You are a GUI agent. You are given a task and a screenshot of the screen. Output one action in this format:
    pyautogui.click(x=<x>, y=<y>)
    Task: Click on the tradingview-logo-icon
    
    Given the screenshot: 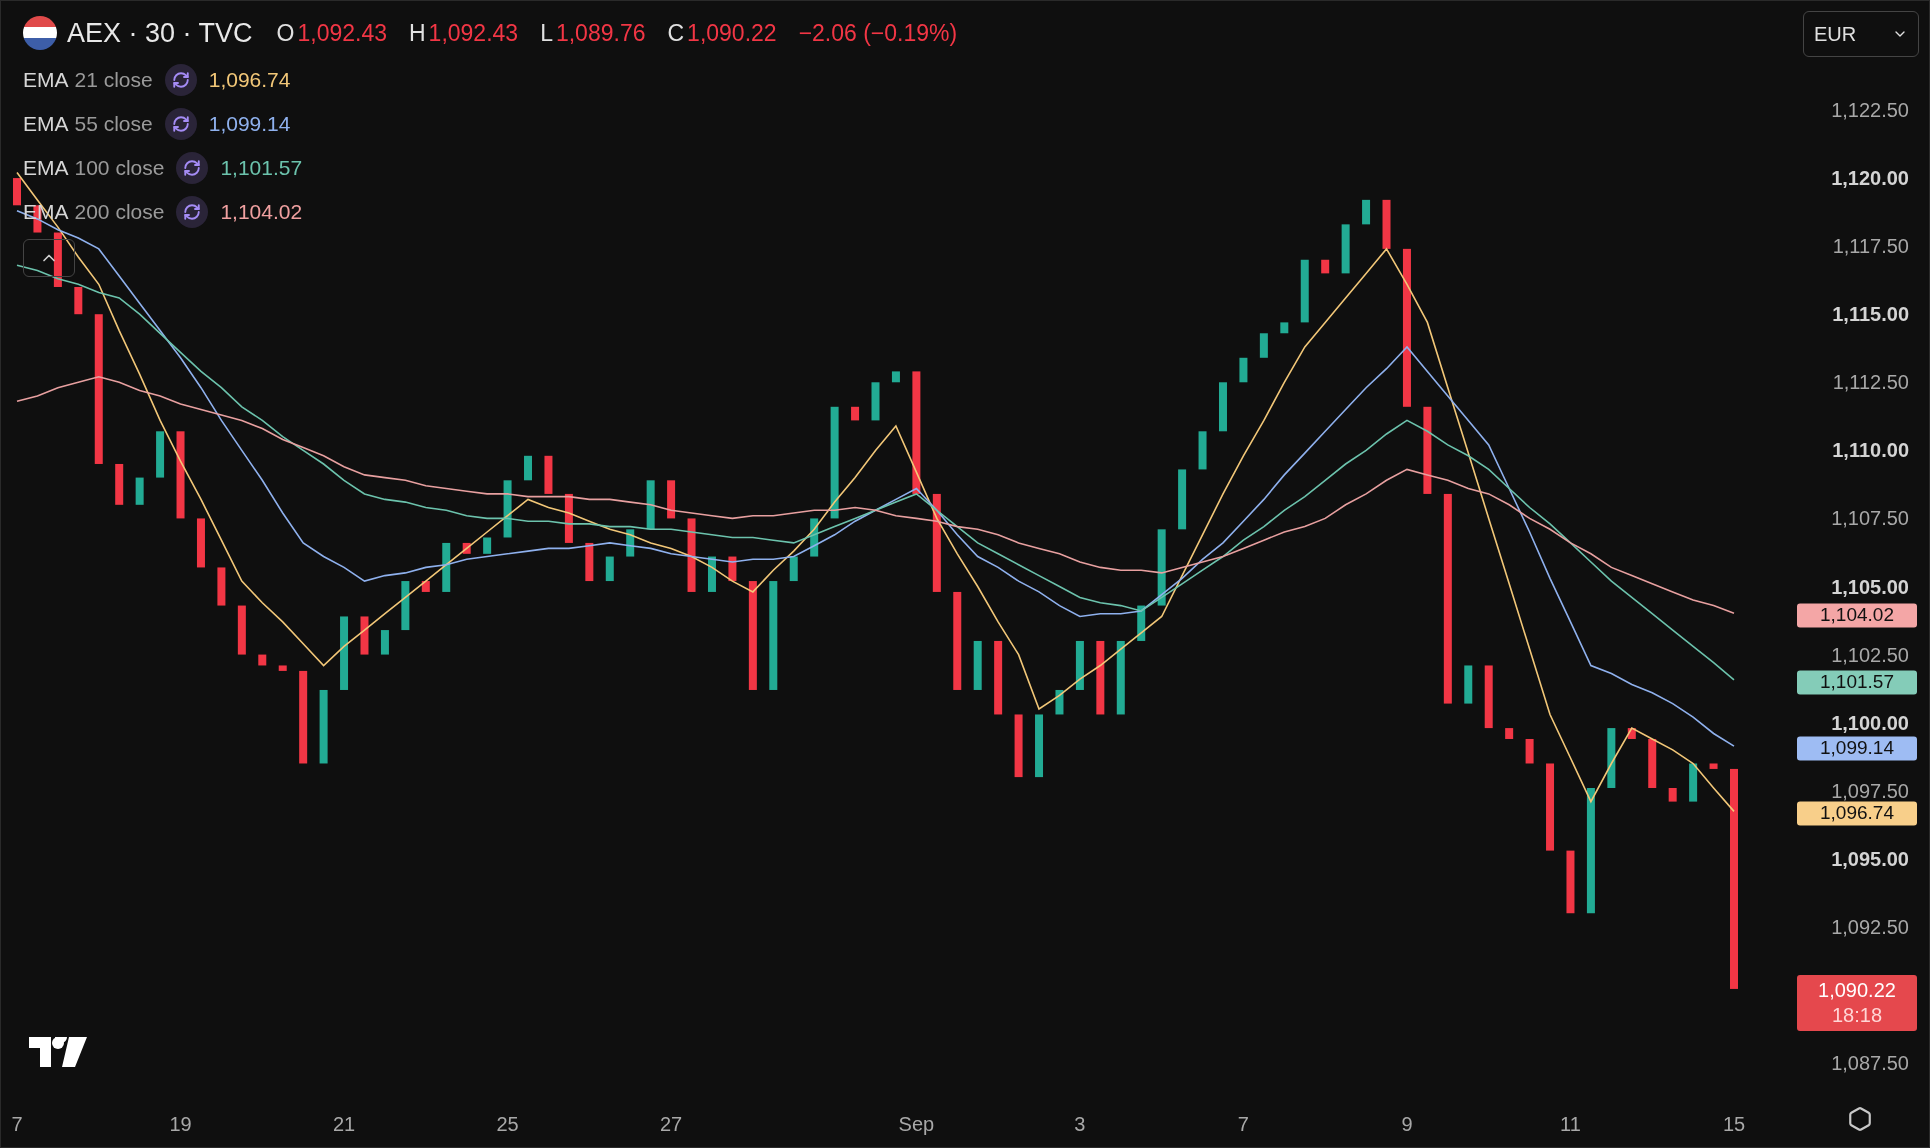 What is the action you would take?
    pyautogui.click(x=58, y=1052)
    